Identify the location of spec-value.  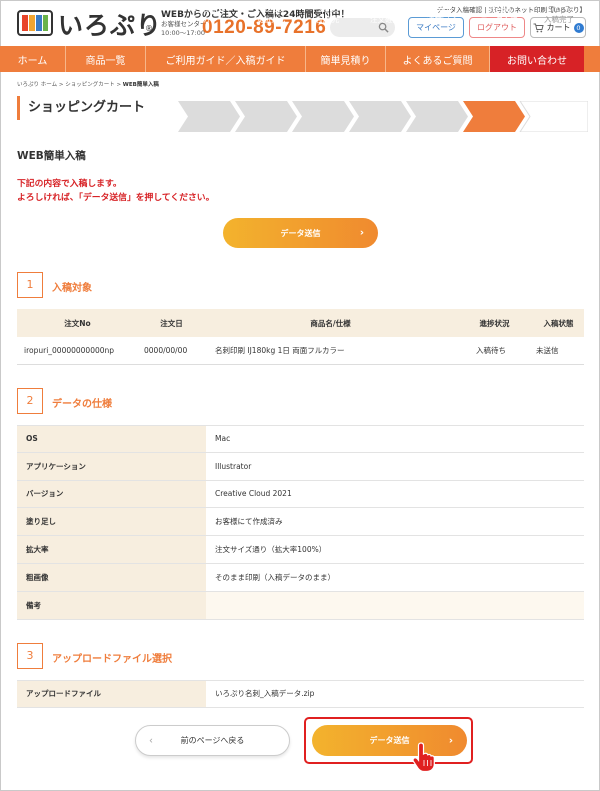
(395, 605).